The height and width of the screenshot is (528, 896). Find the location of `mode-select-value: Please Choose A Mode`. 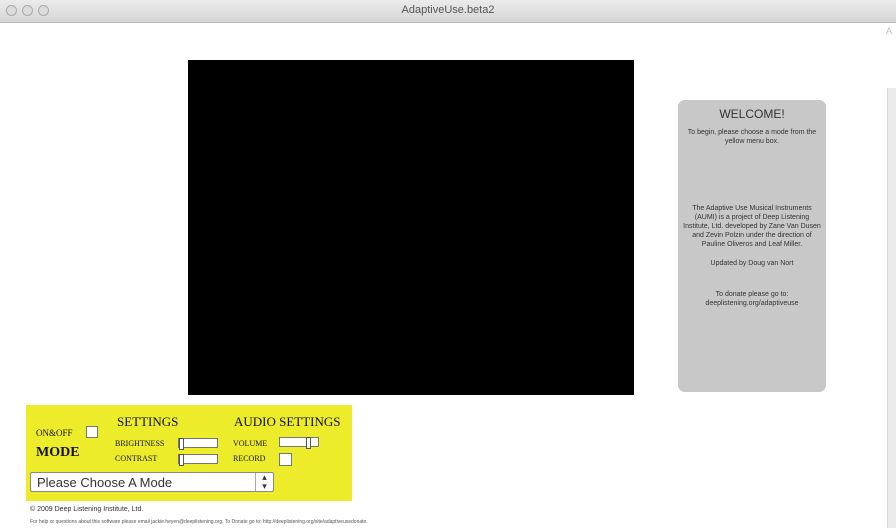

mode-select-value: Please Choose A Mode is located at coordinates (105, 482).